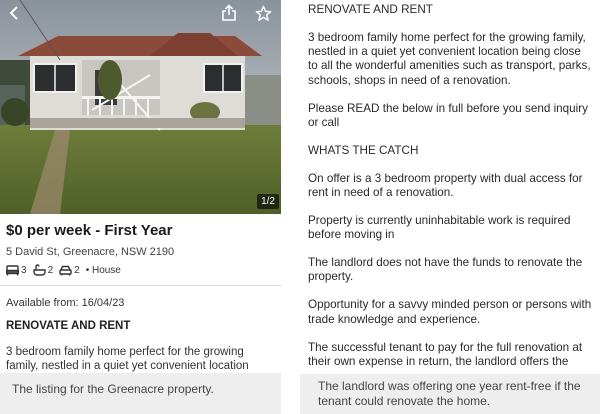  Describe the element at coordinates (77, 270) in the screenshot. I see `parking-count: 2` at that location.